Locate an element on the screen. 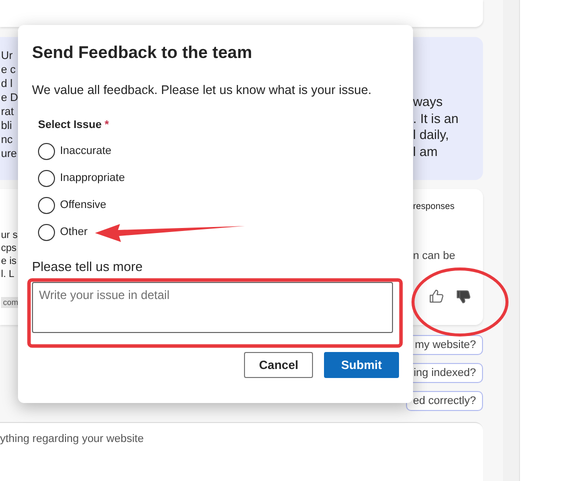  message-text: . It is an is located at coordinates (436, 118).